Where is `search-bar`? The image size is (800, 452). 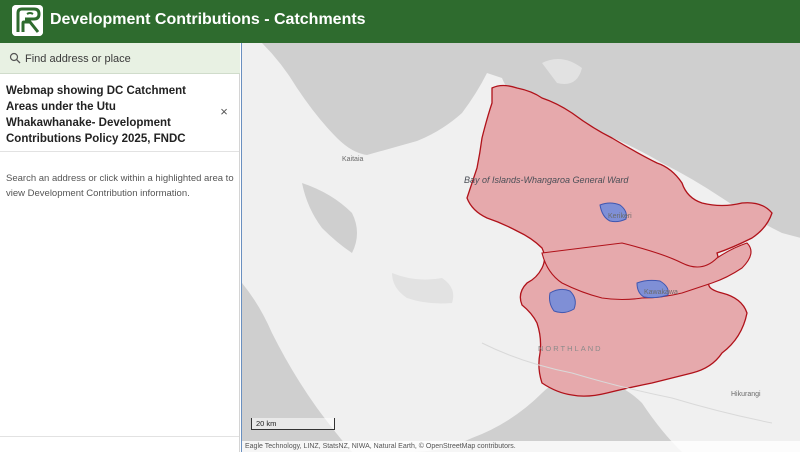 search-bar is located at coordinates (120, 58).